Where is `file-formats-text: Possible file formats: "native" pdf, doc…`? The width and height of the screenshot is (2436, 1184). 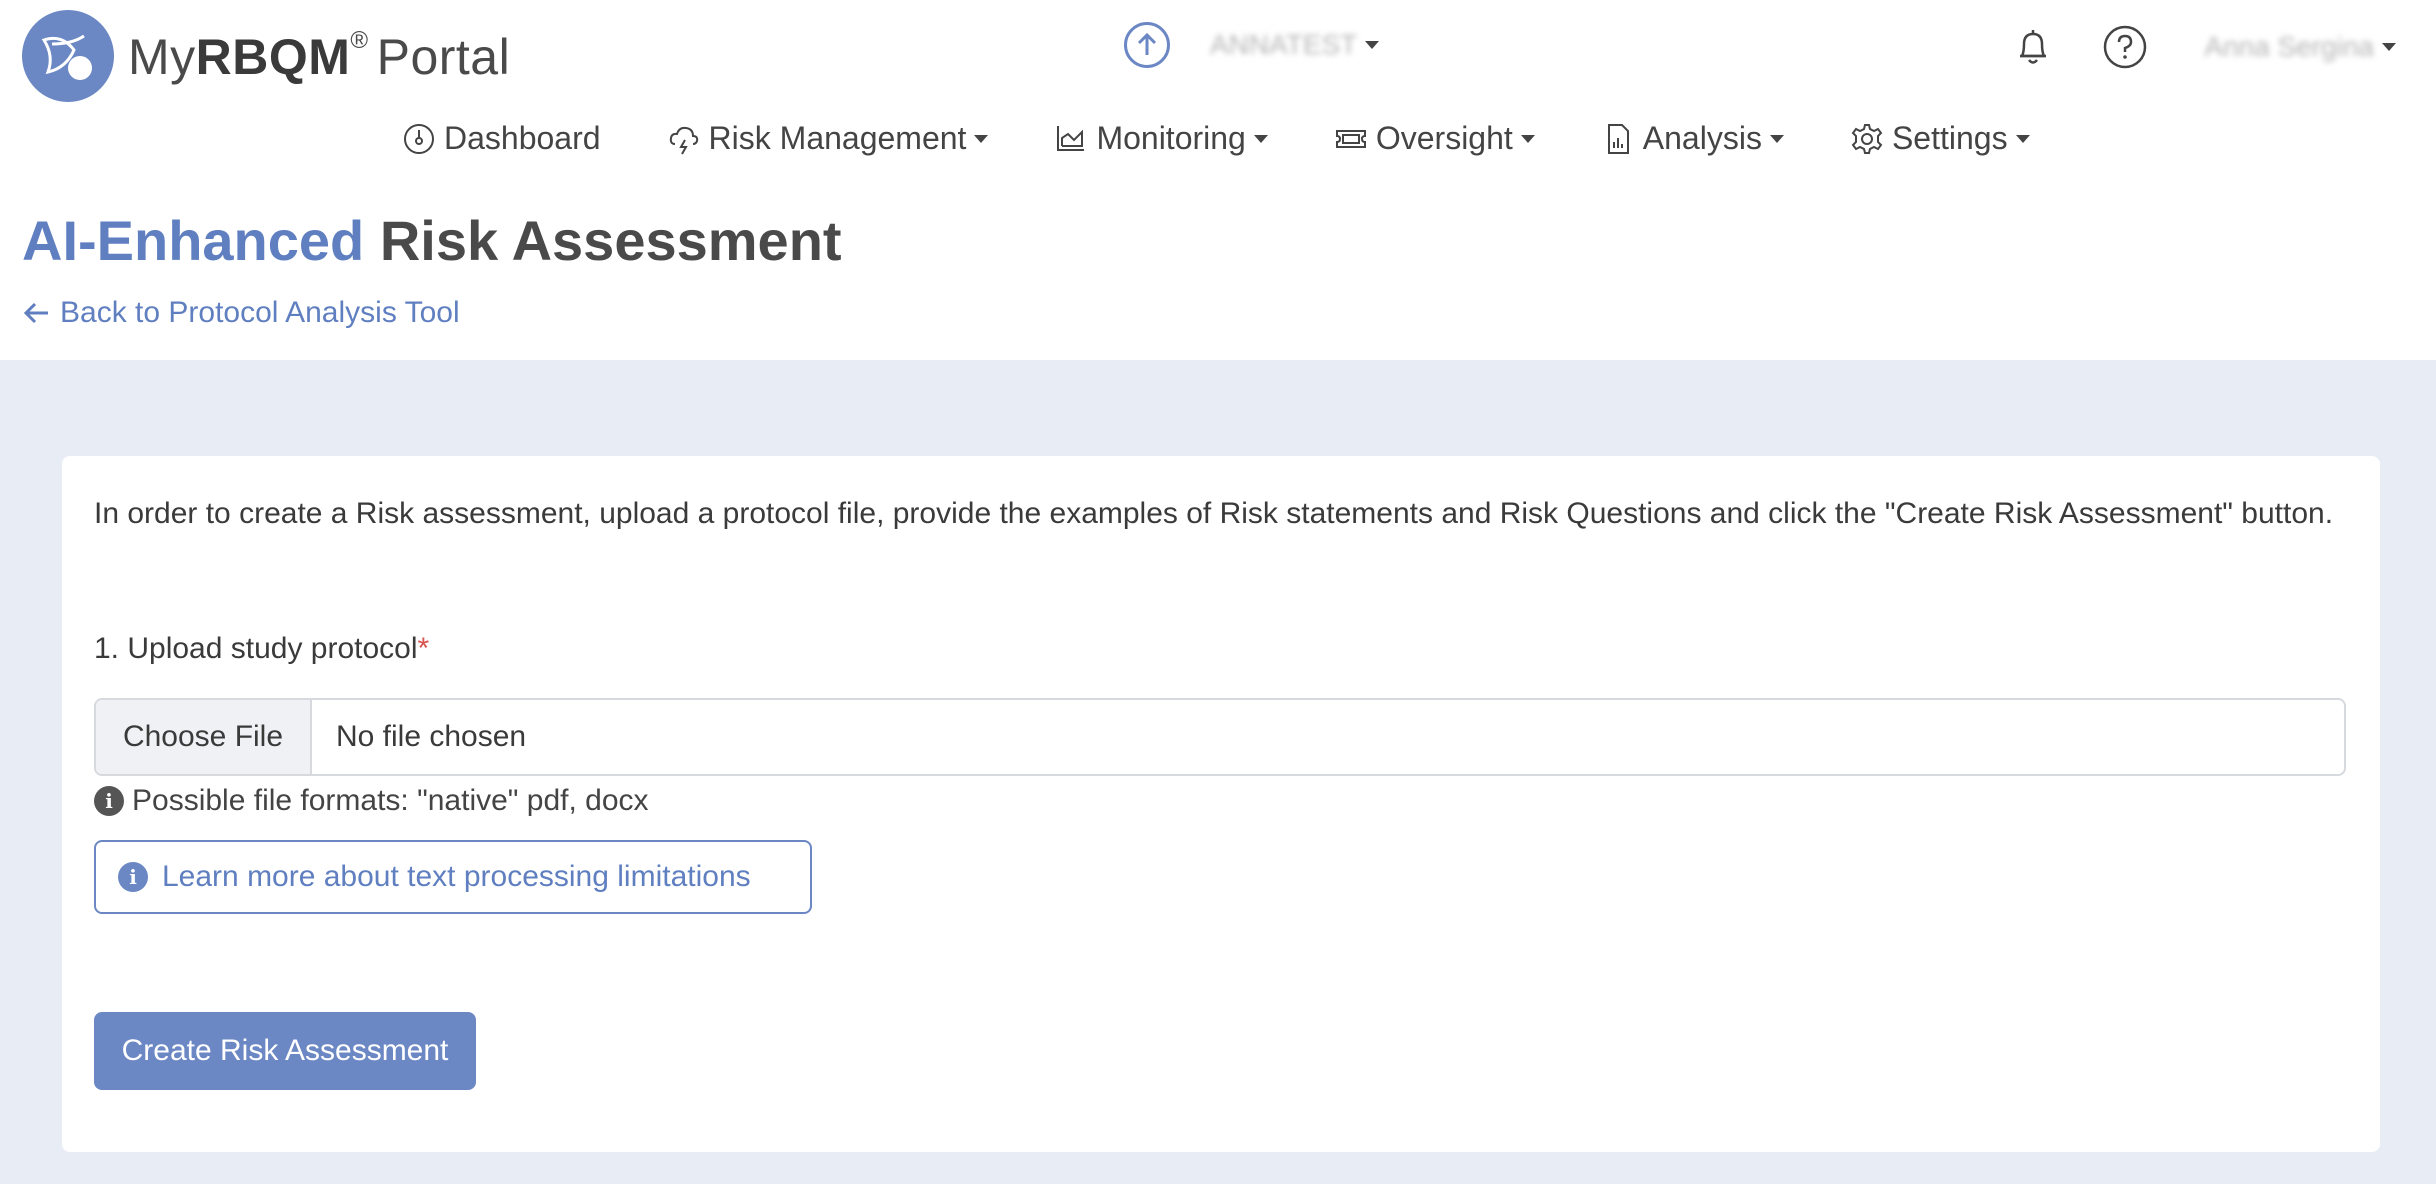
file-formats-text: Possible file formats: "native" pdf, doc… is located at coordinates (390, 800).